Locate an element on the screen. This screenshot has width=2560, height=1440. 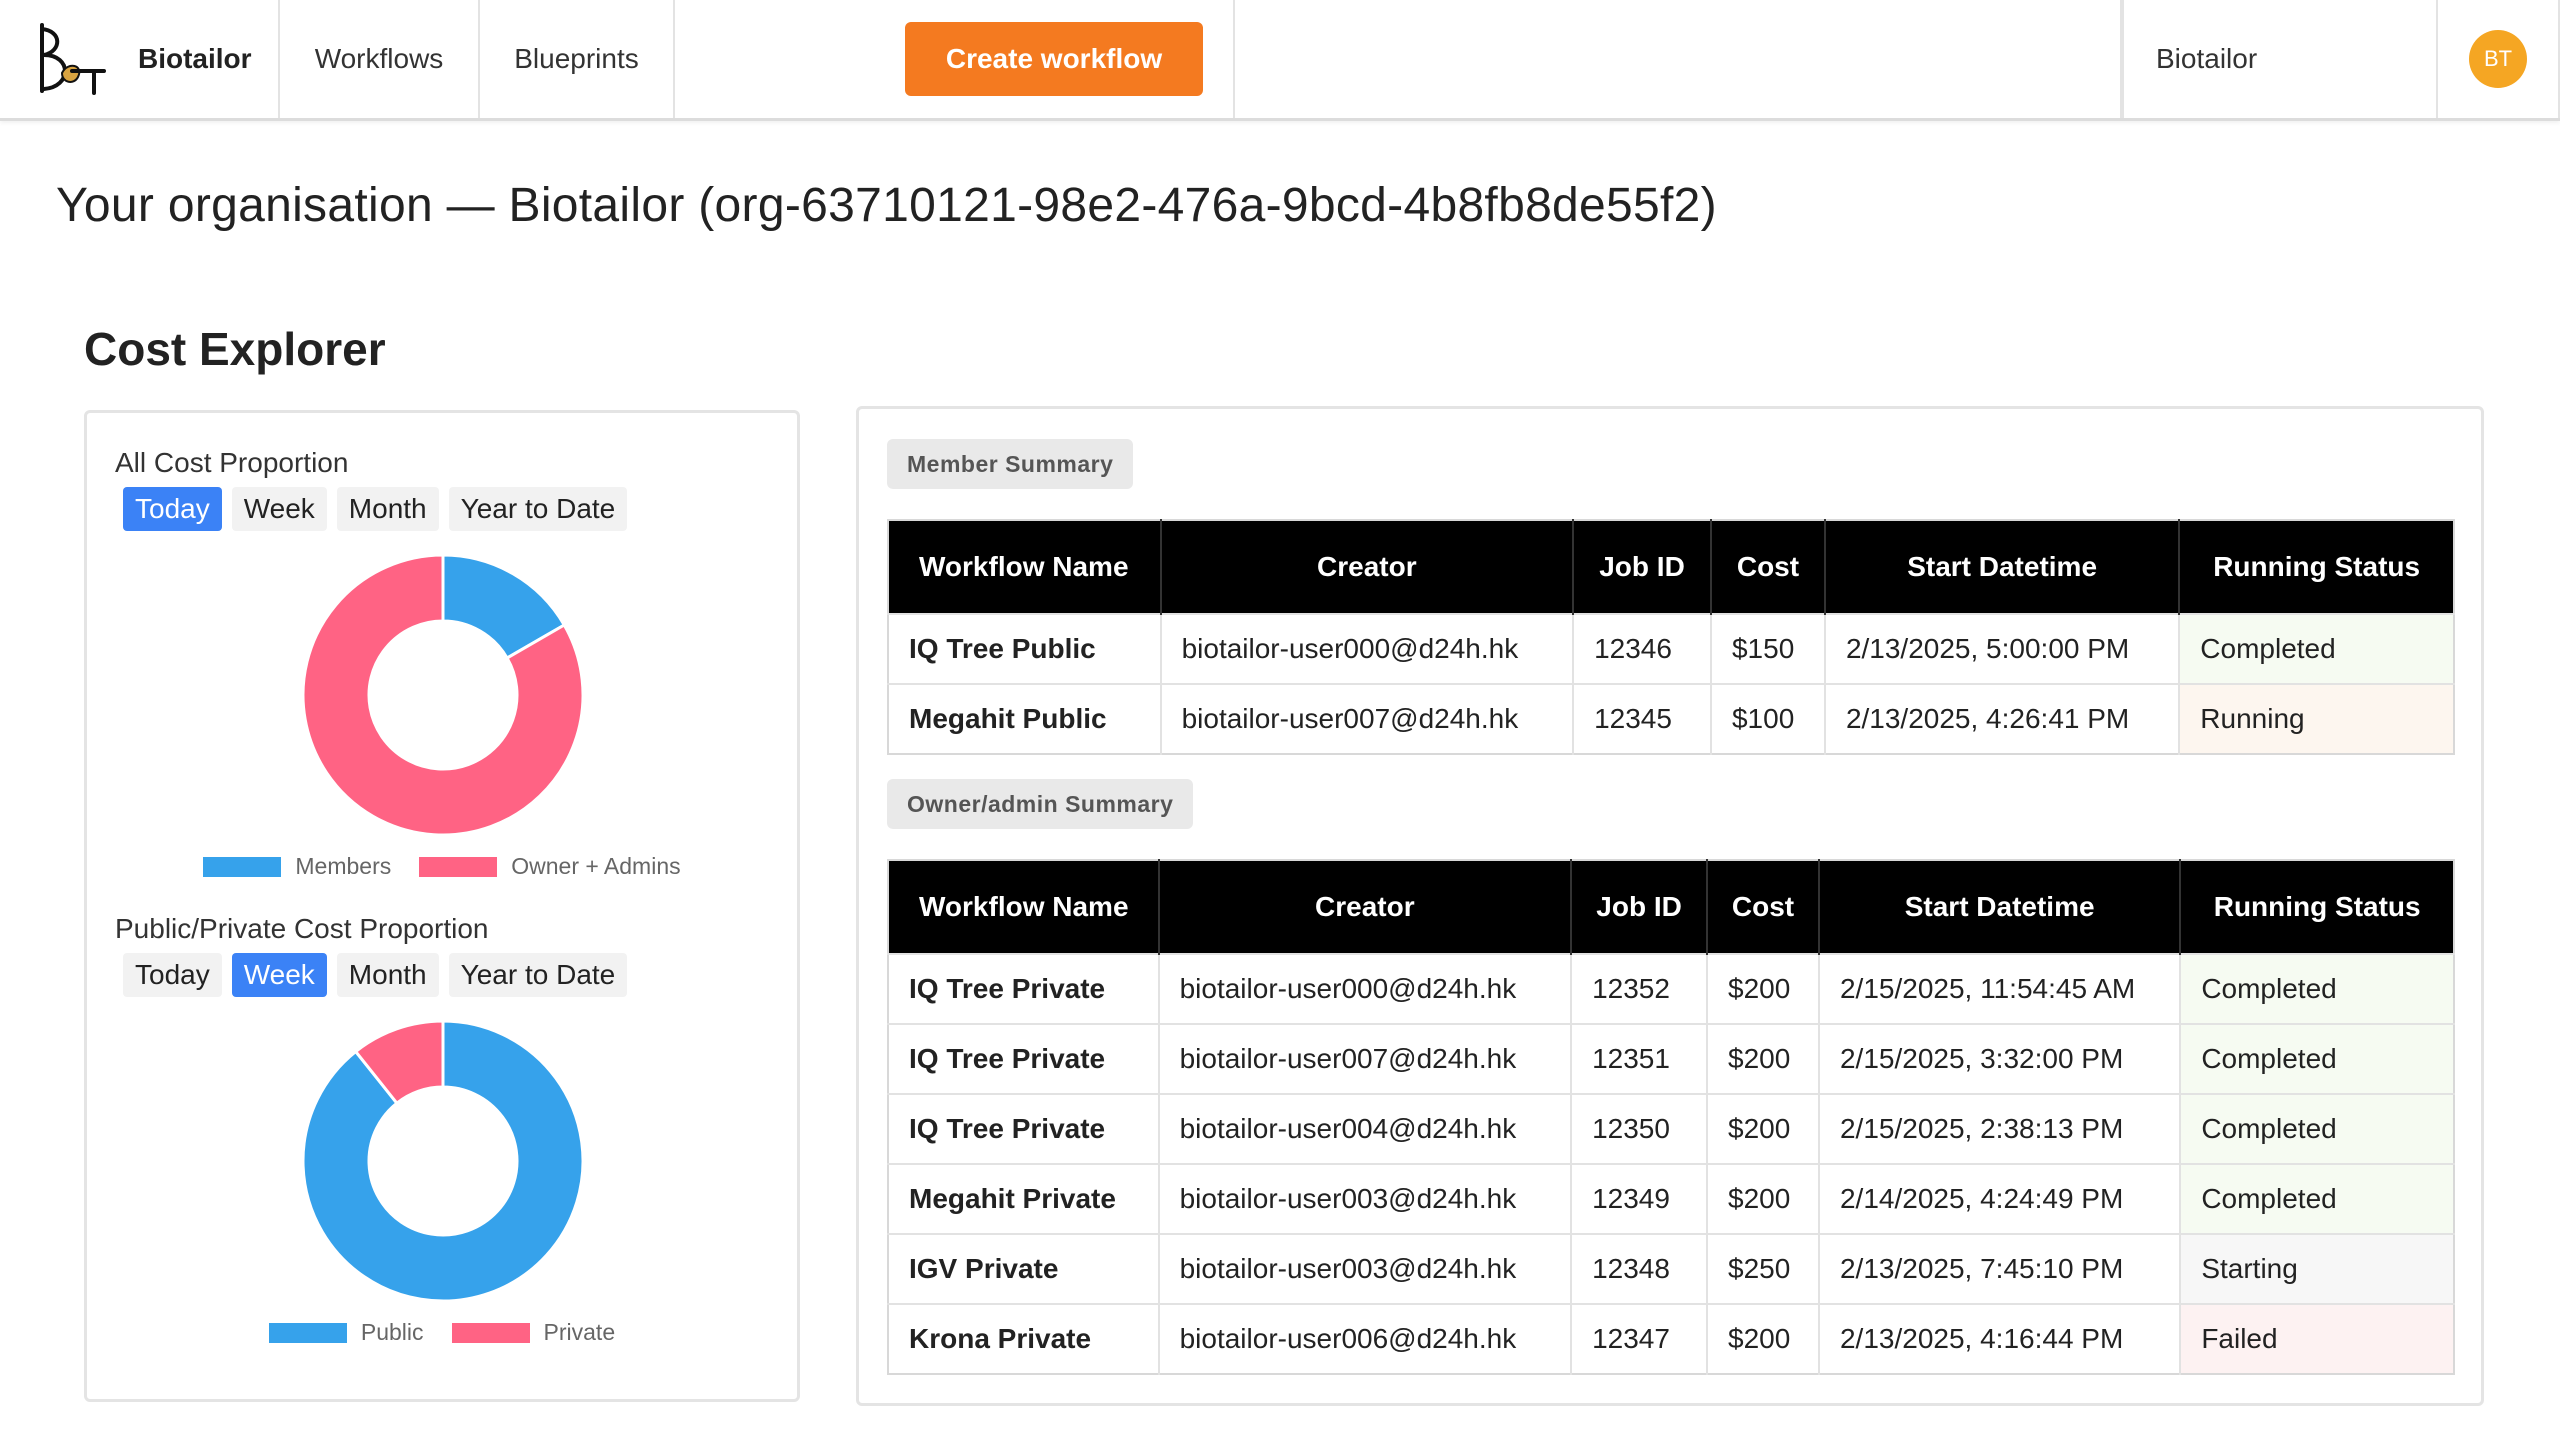
legend-item-public: Public is located at coordinates (346, 1332).